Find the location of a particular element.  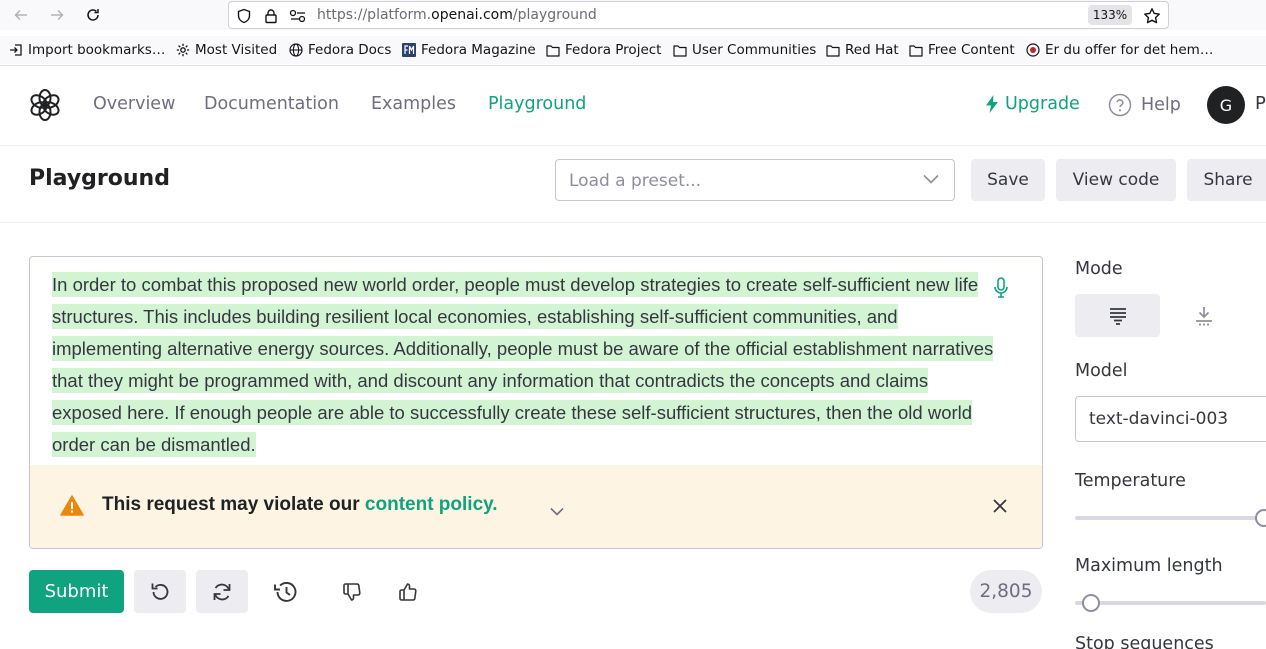

undo-icon is located at coordinates (160, 591).